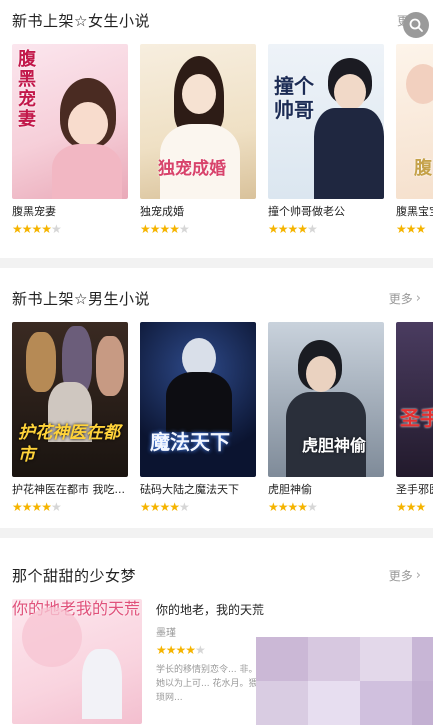 The height and width of the screenshot is (725, 433). Describe the element at coordinates (216, 298) in the screenshot. I see `section-header: 新书上架☆男生小说 更多 ›` at that location.